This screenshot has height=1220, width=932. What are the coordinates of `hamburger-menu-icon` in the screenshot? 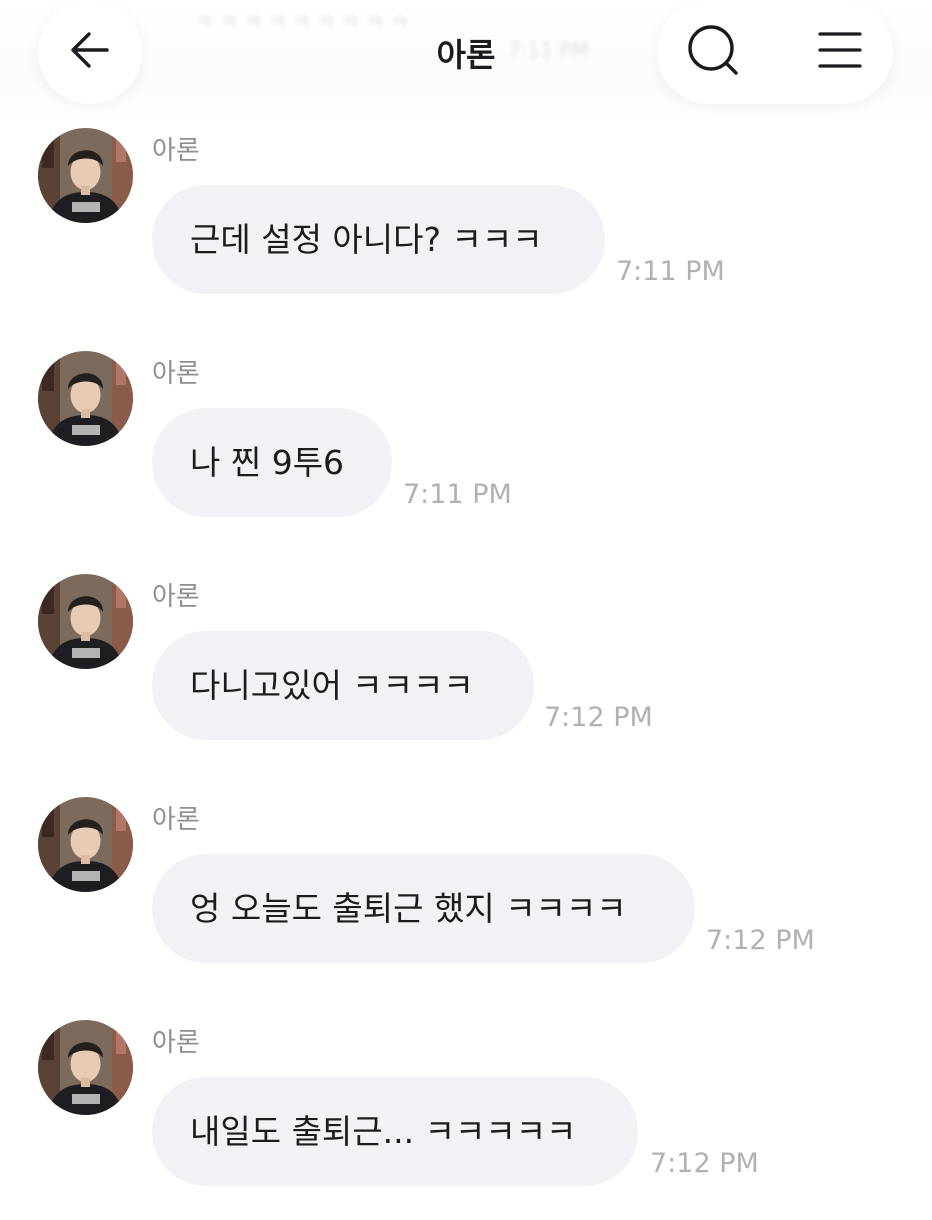 It's located at (840, 52).